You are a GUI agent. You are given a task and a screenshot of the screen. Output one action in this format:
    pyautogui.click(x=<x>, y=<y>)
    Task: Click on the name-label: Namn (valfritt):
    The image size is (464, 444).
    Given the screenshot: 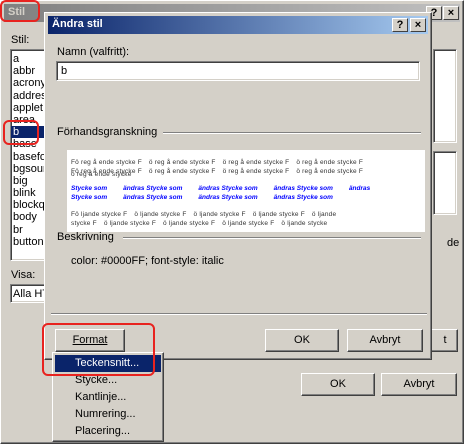 What is the action you would take?
    pyautogui.click(x=93, y=52)
    